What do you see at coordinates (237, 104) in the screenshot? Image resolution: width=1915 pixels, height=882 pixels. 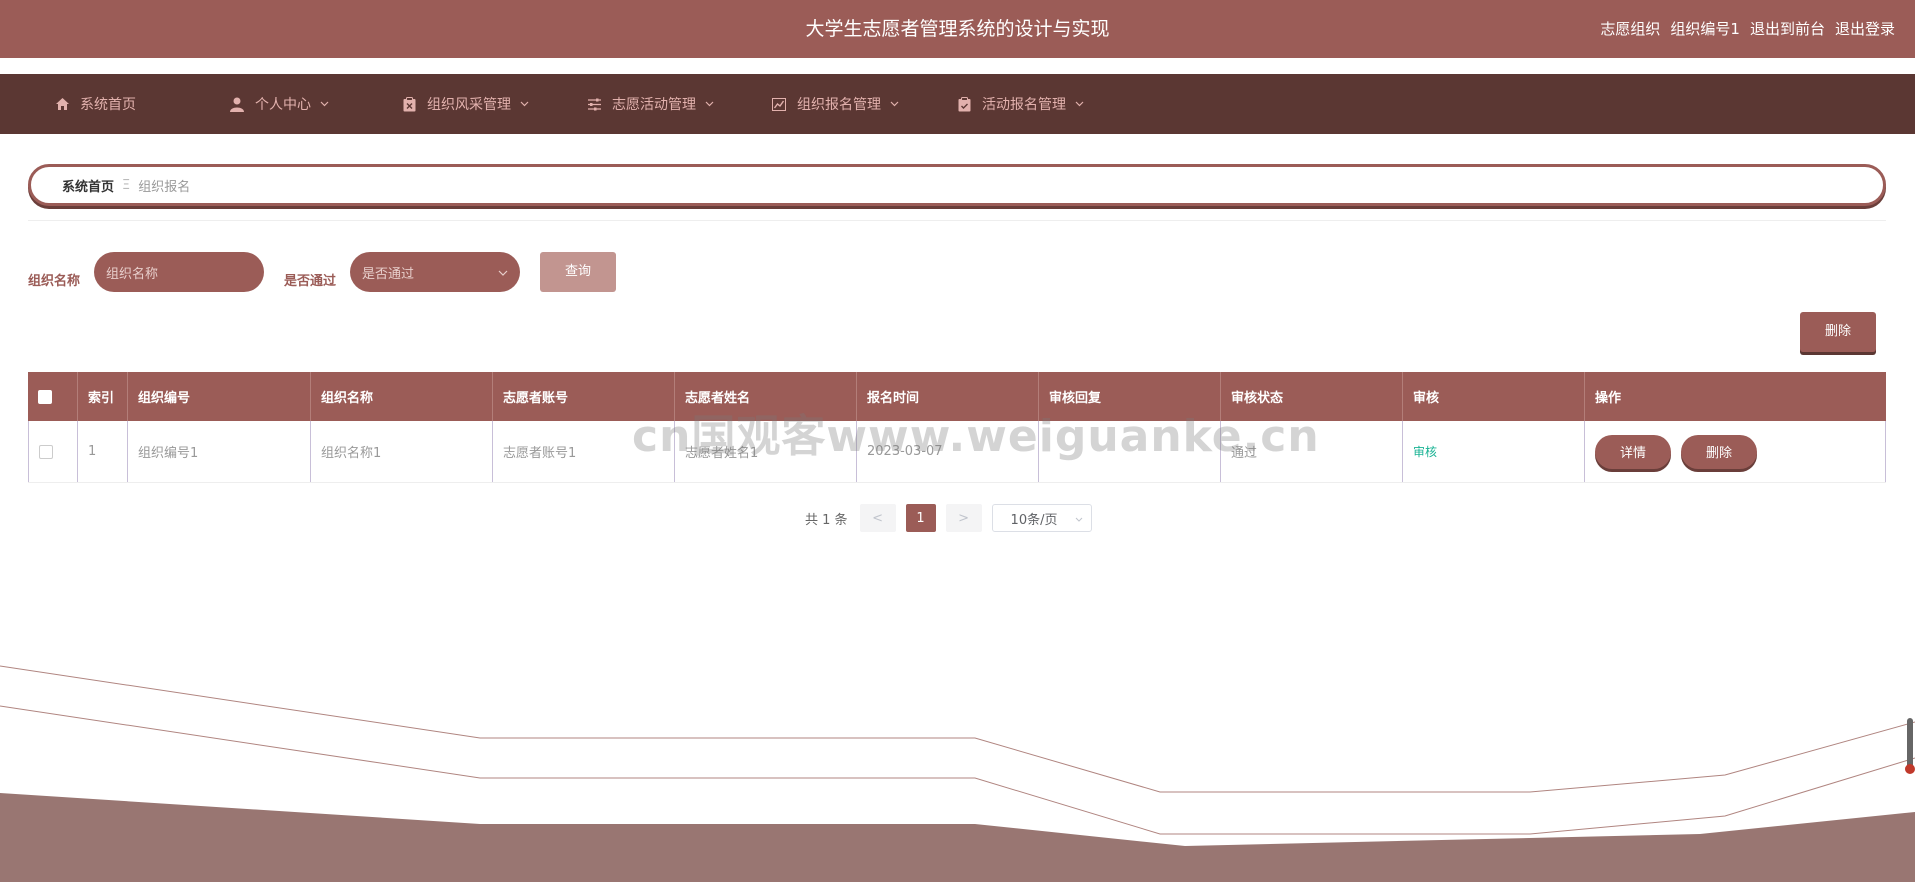 I see `user-icon` at bounding box center [237, 104].